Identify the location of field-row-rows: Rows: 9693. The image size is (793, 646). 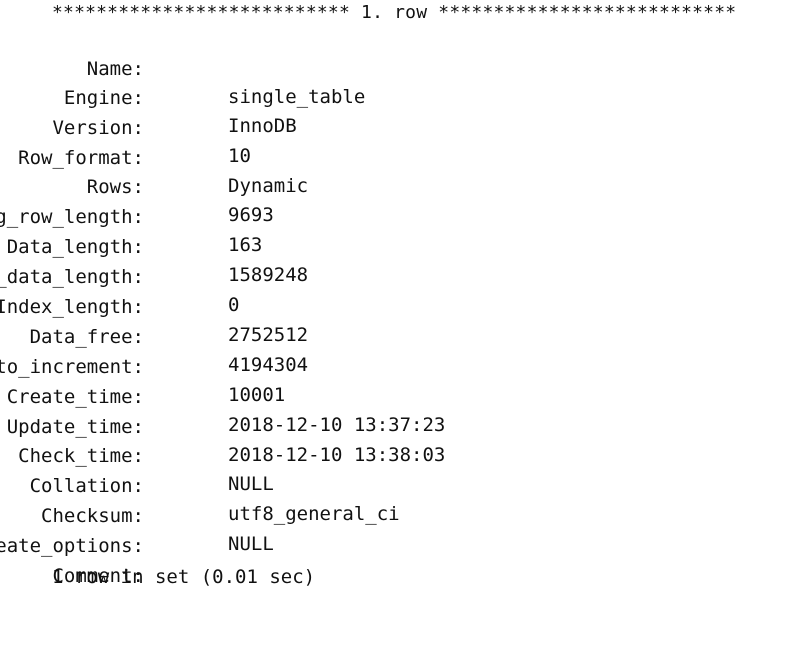
(360, 185).